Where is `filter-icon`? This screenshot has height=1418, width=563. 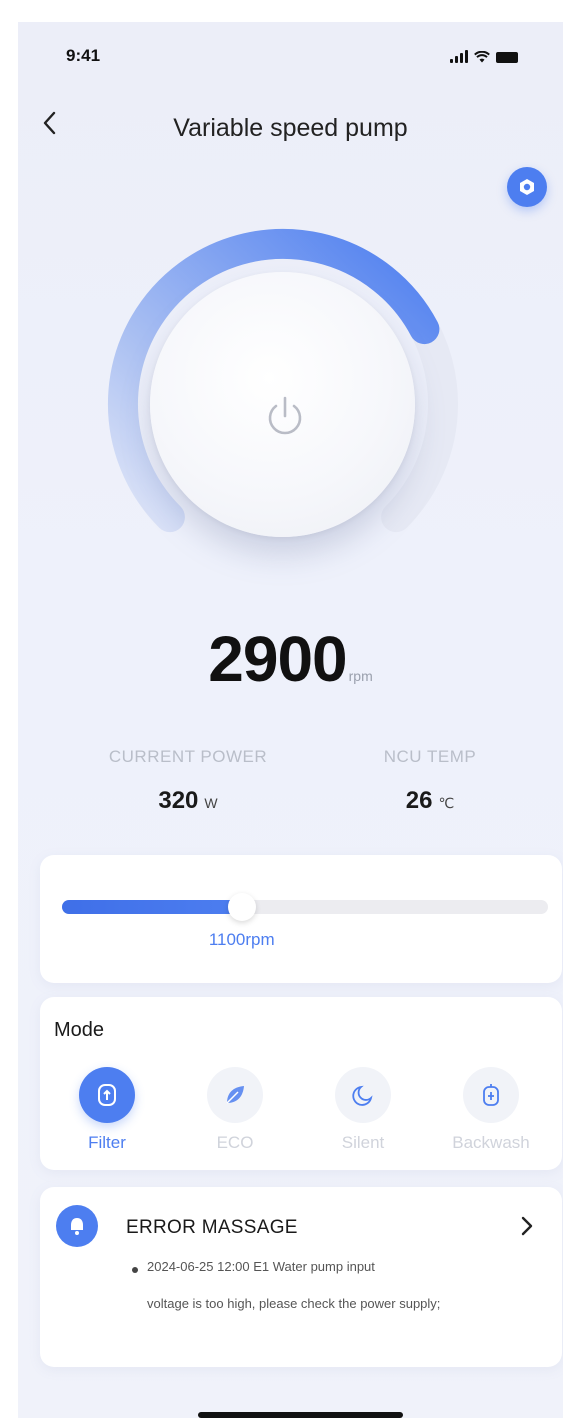
filter-icon is located at coordinates (107, 1095).